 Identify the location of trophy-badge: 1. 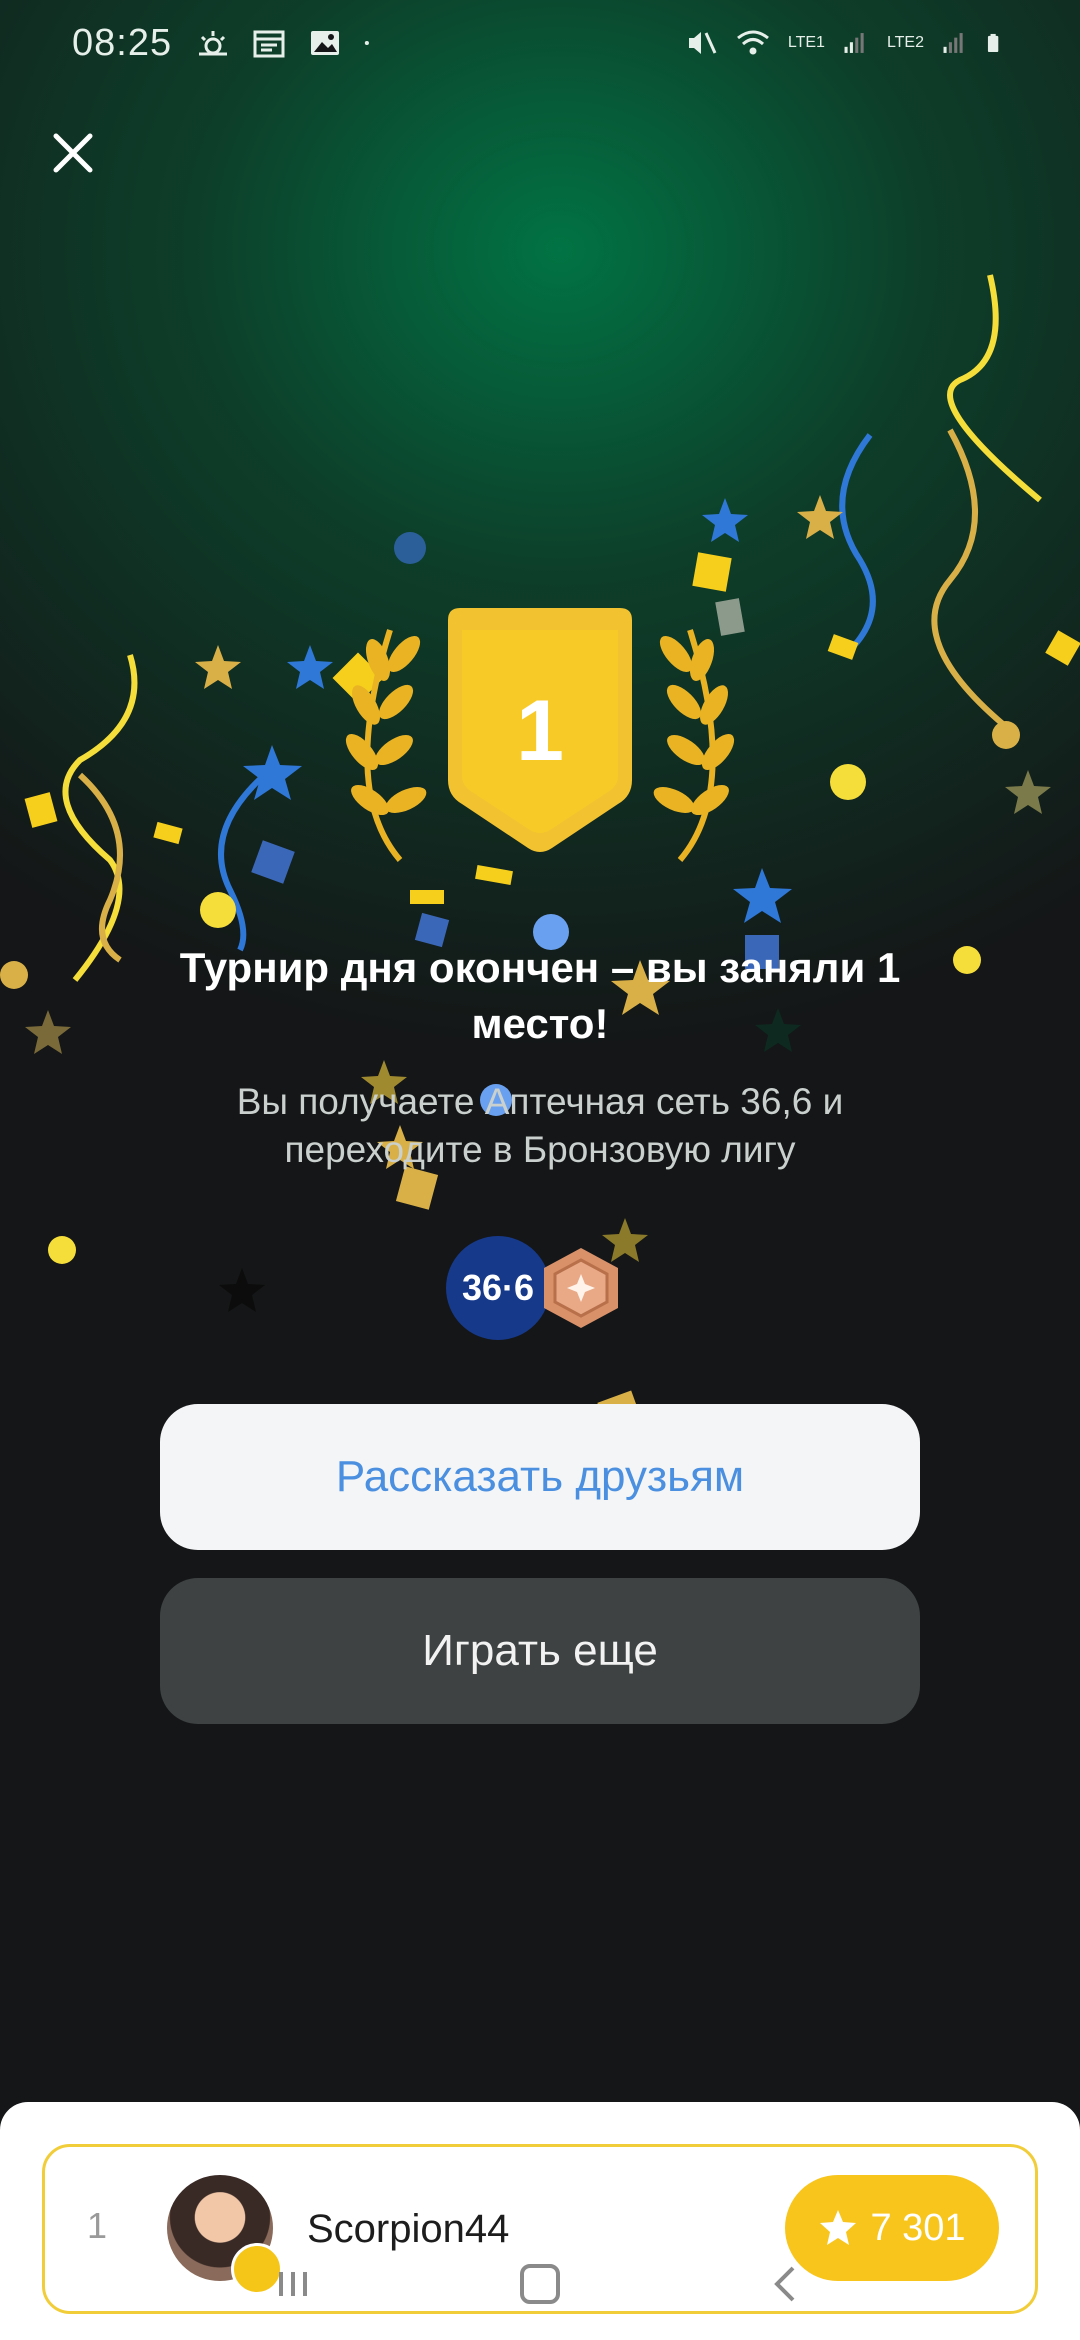
(540, 745).